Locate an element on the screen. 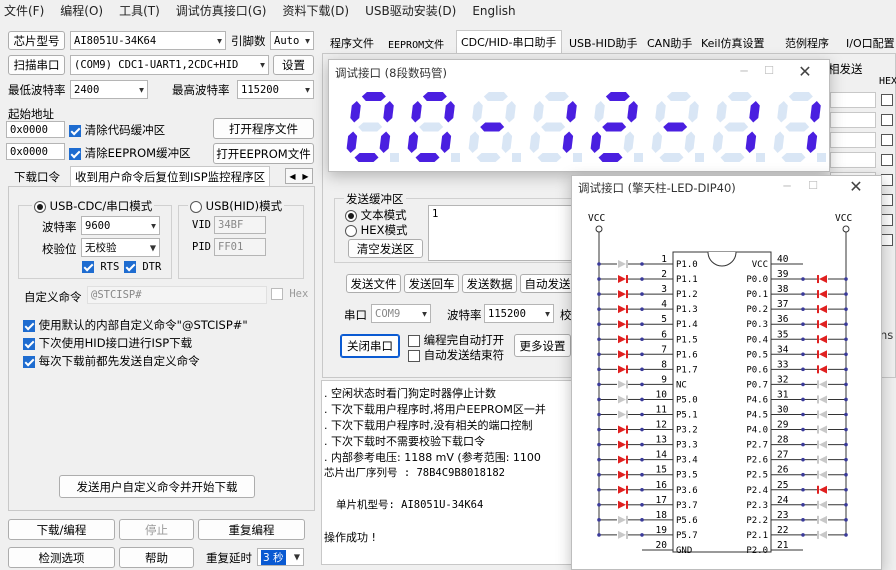  led-icon is located at coordinates (622, 279).